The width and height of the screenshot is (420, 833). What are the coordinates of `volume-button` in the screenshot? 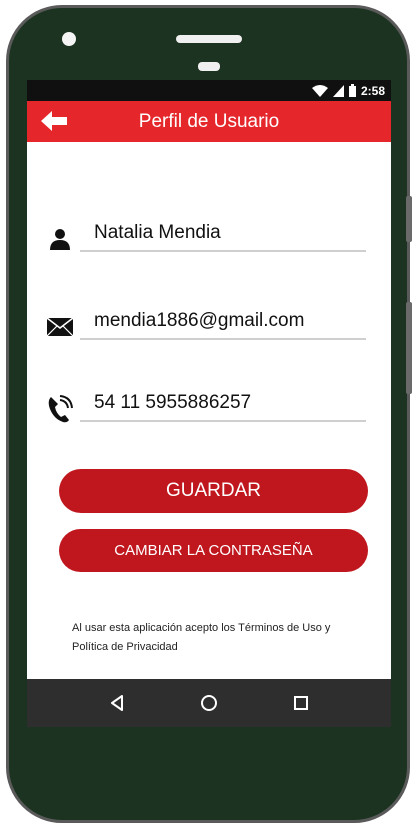 It's located at (409, 219).